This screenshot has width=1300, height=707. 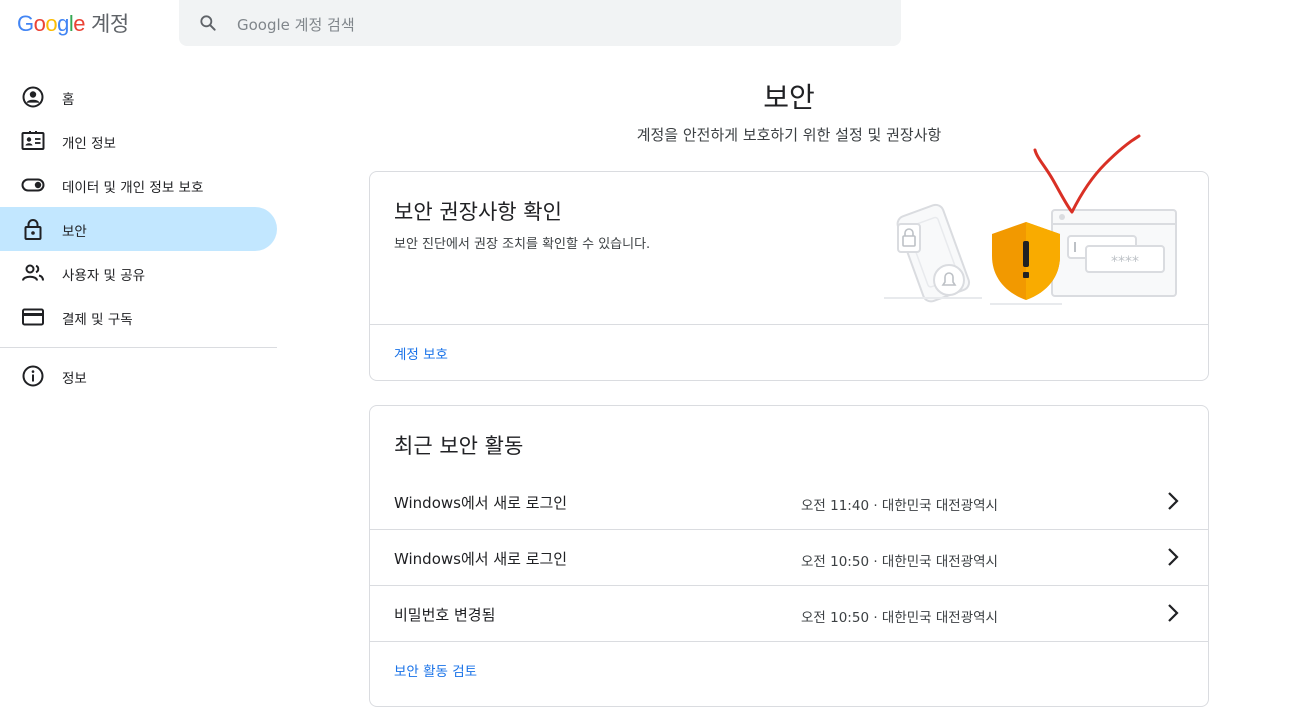 I want to click on password-mask: ****, so click(x=1125, y=262).